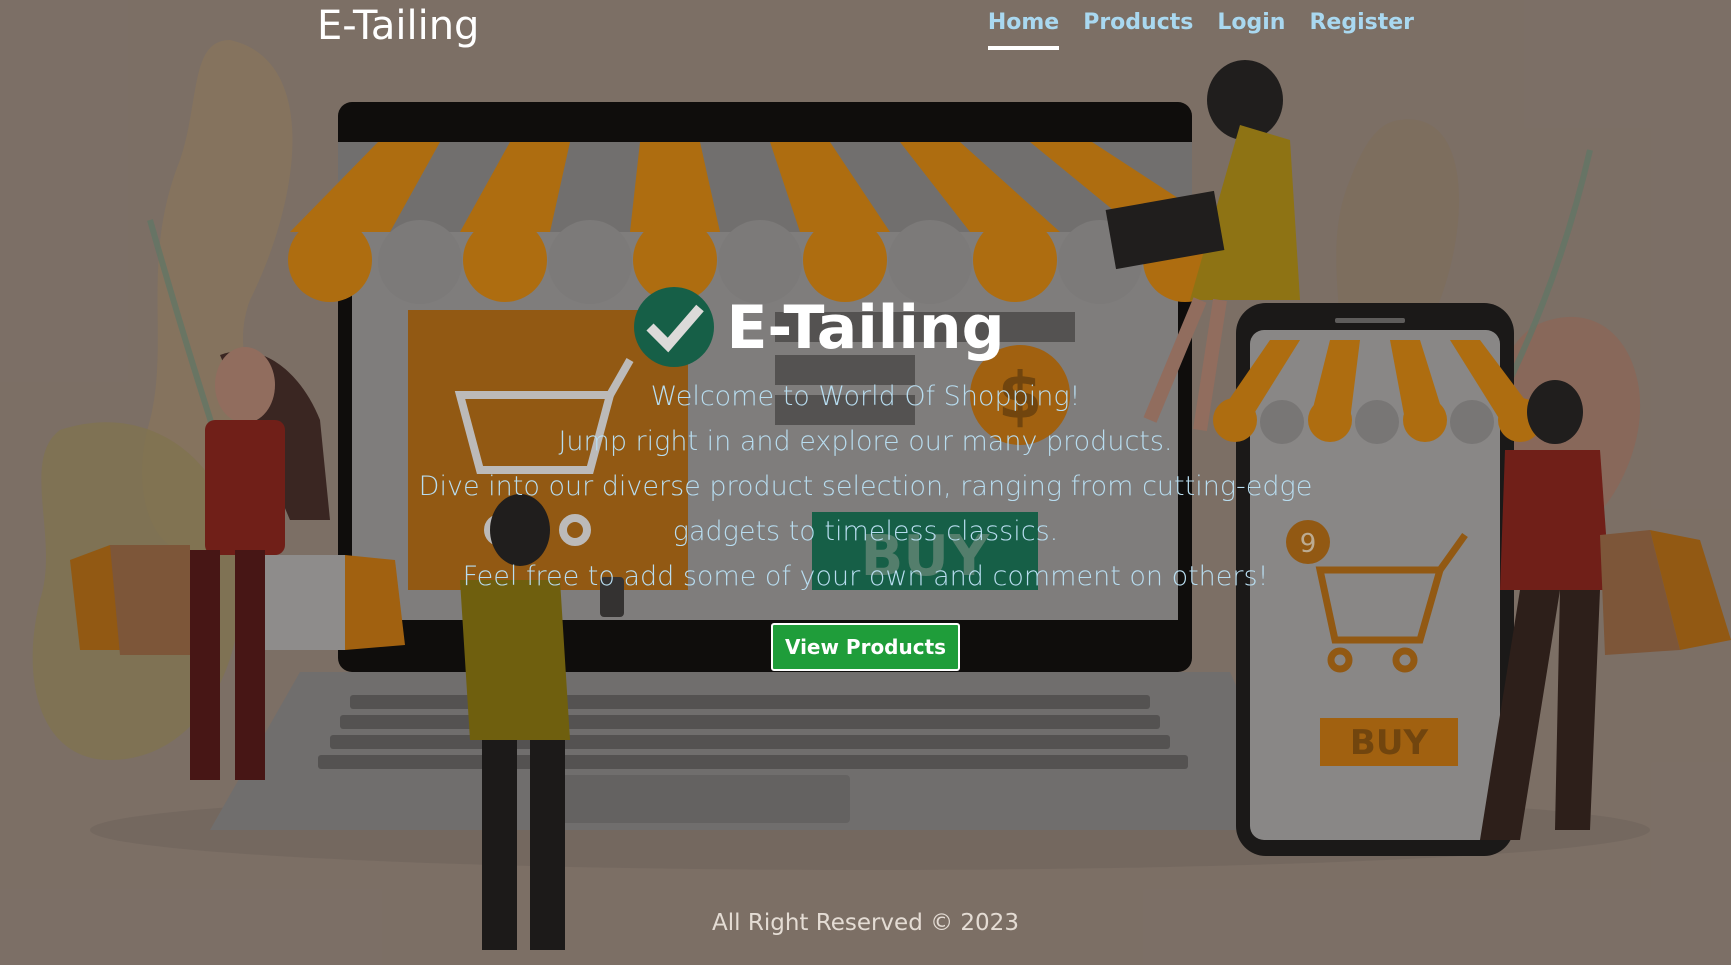 The image size is (1731, 965). Describe the element at coordinates (1361, 29) in the screenshot. I see `nav-register-link: Register` at that location.